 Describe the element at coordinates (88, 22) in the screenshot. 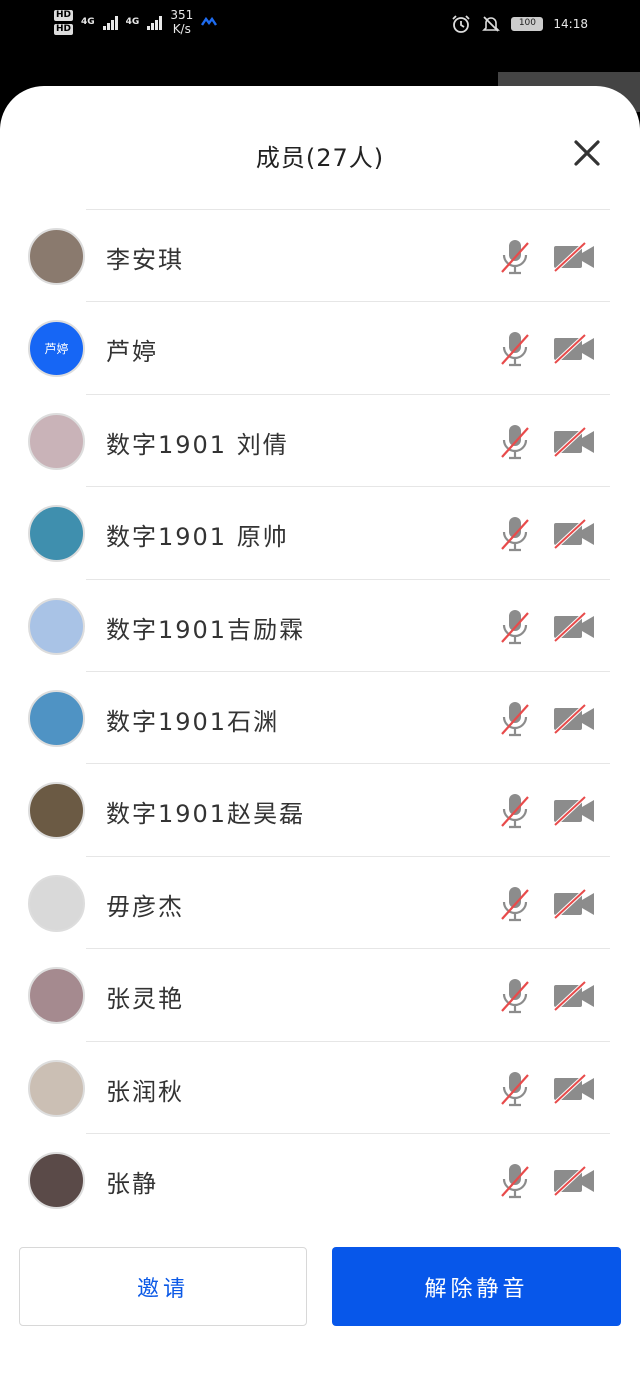

I see `network-type-1: 4G` at that location.